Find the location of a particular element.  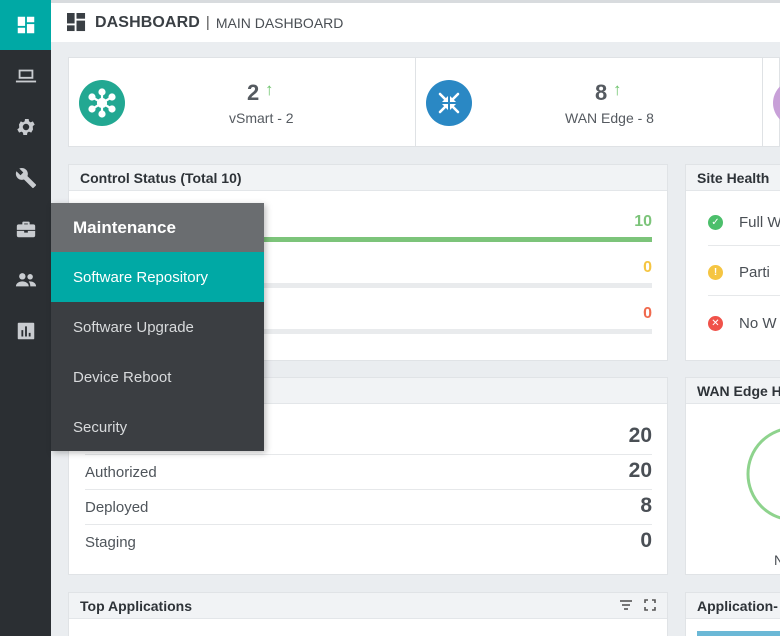

error-circle-icon: ✕ is located at coordinates (715, 323).